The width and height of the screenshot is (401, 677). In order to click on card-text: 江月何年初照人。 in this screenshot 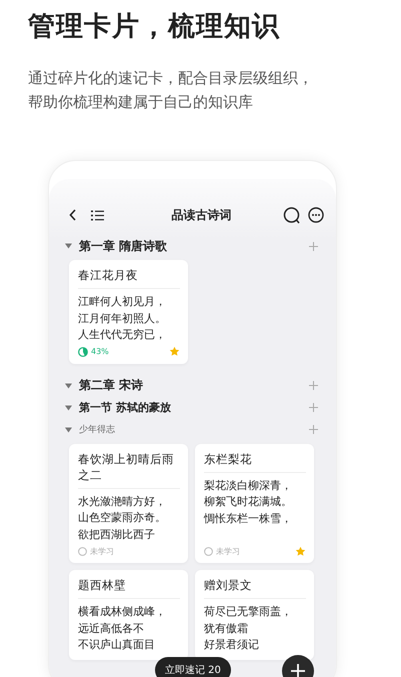, I will do `click(122, 318)`.